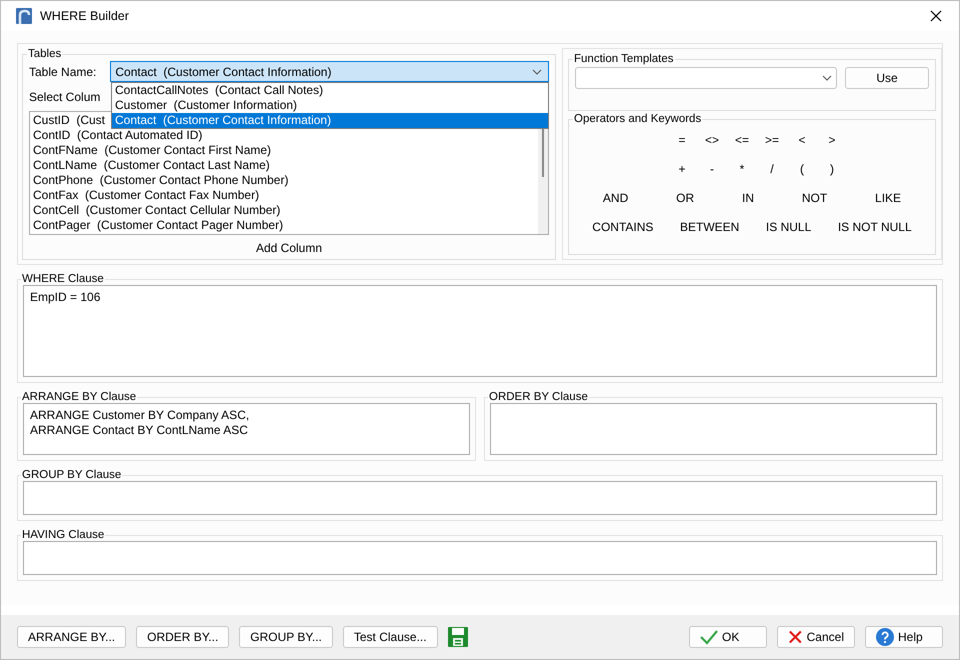  I want to click on add-column-button: Add Column, so click(289, 248).